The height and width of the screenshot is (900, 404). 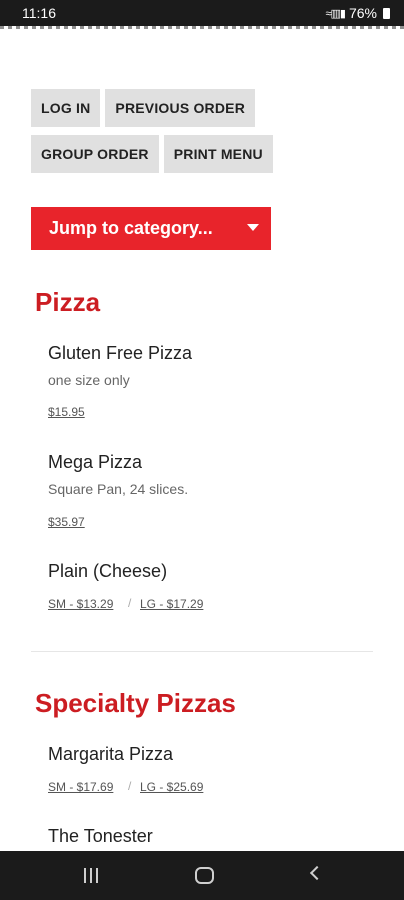 What do you see at coordinates (91, 875) in the screenshot?
I see `recents-icon` at bounding box center [91, 875].